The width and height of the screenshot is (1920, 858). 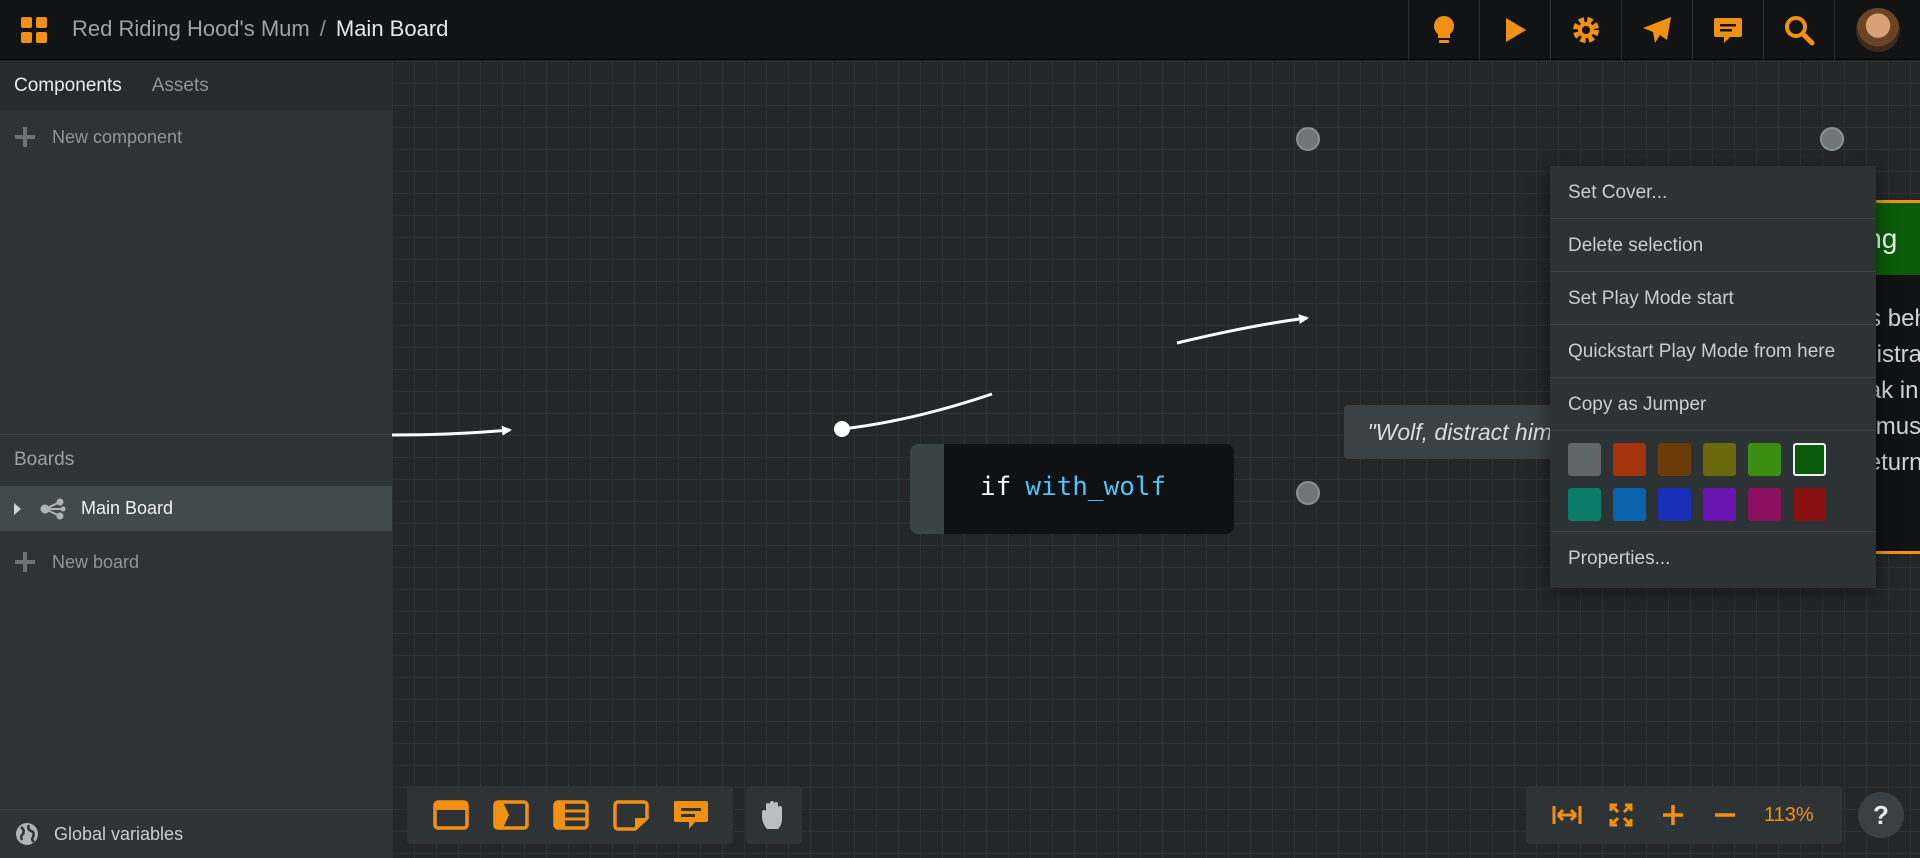 I want to click on avatar, so click(x=1878, y=30).